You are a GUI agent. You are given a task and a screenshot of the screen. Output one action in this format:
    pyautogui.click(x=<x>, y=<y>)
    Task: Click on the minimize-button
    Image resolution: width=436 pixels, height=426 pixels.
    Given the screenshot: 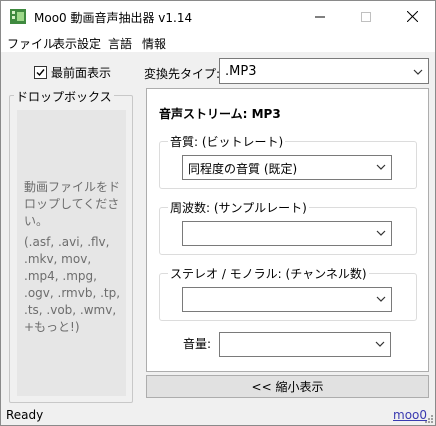 What is the action you would take?
    pyautogui.click(x=320, y=16)
    